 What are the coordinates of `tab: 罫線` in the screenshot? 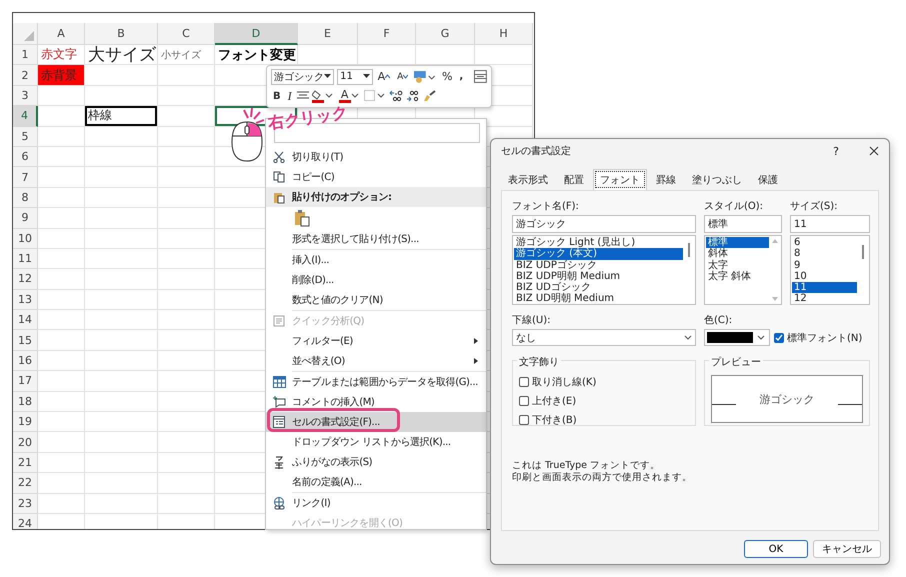 It's located at (666, 179).